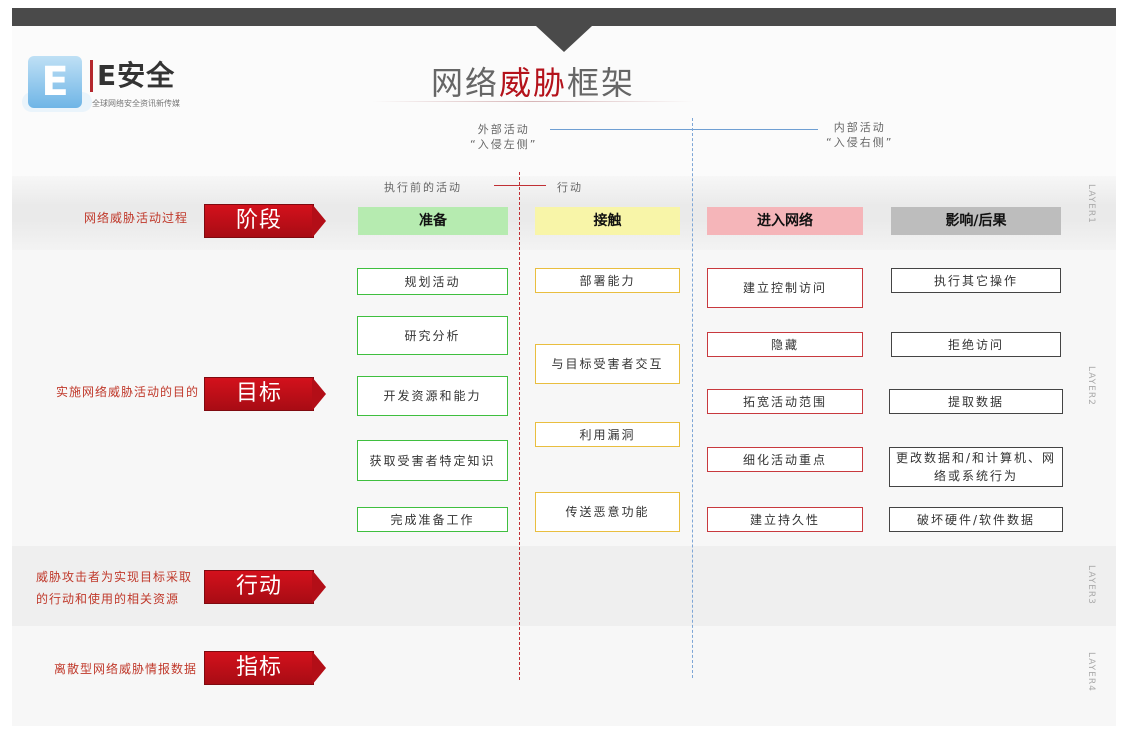  What do you see at coordinates (692, 398) in the screenshot?
I see `intrusion-boundary-line` at bounding box center [692, 398].